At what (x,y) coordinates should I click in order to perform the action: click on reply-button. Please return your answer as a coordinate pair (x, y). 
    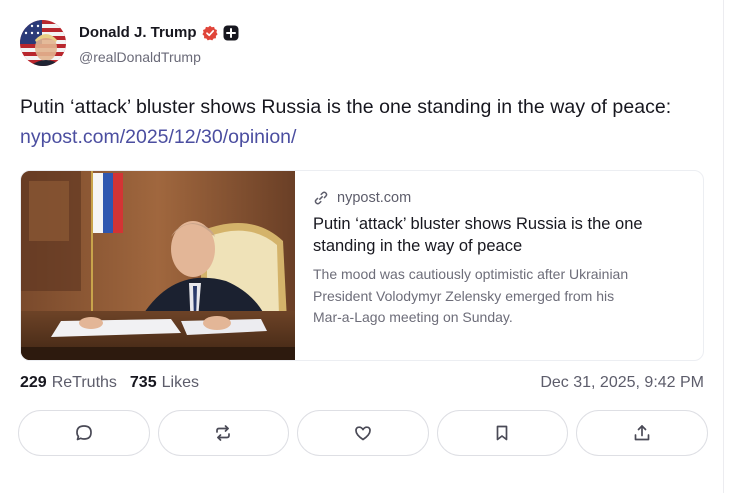
    Looking at the image, I should click on (84, 433).